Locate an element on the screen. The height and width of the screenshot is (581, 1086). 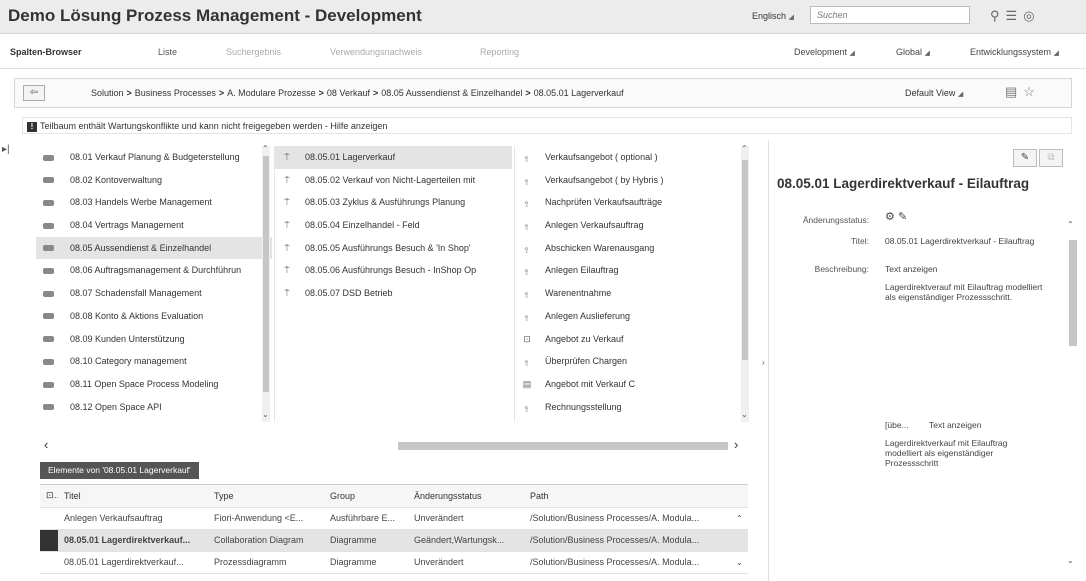
breadcrumb-item: Solution is located at coordinates (107, 93).